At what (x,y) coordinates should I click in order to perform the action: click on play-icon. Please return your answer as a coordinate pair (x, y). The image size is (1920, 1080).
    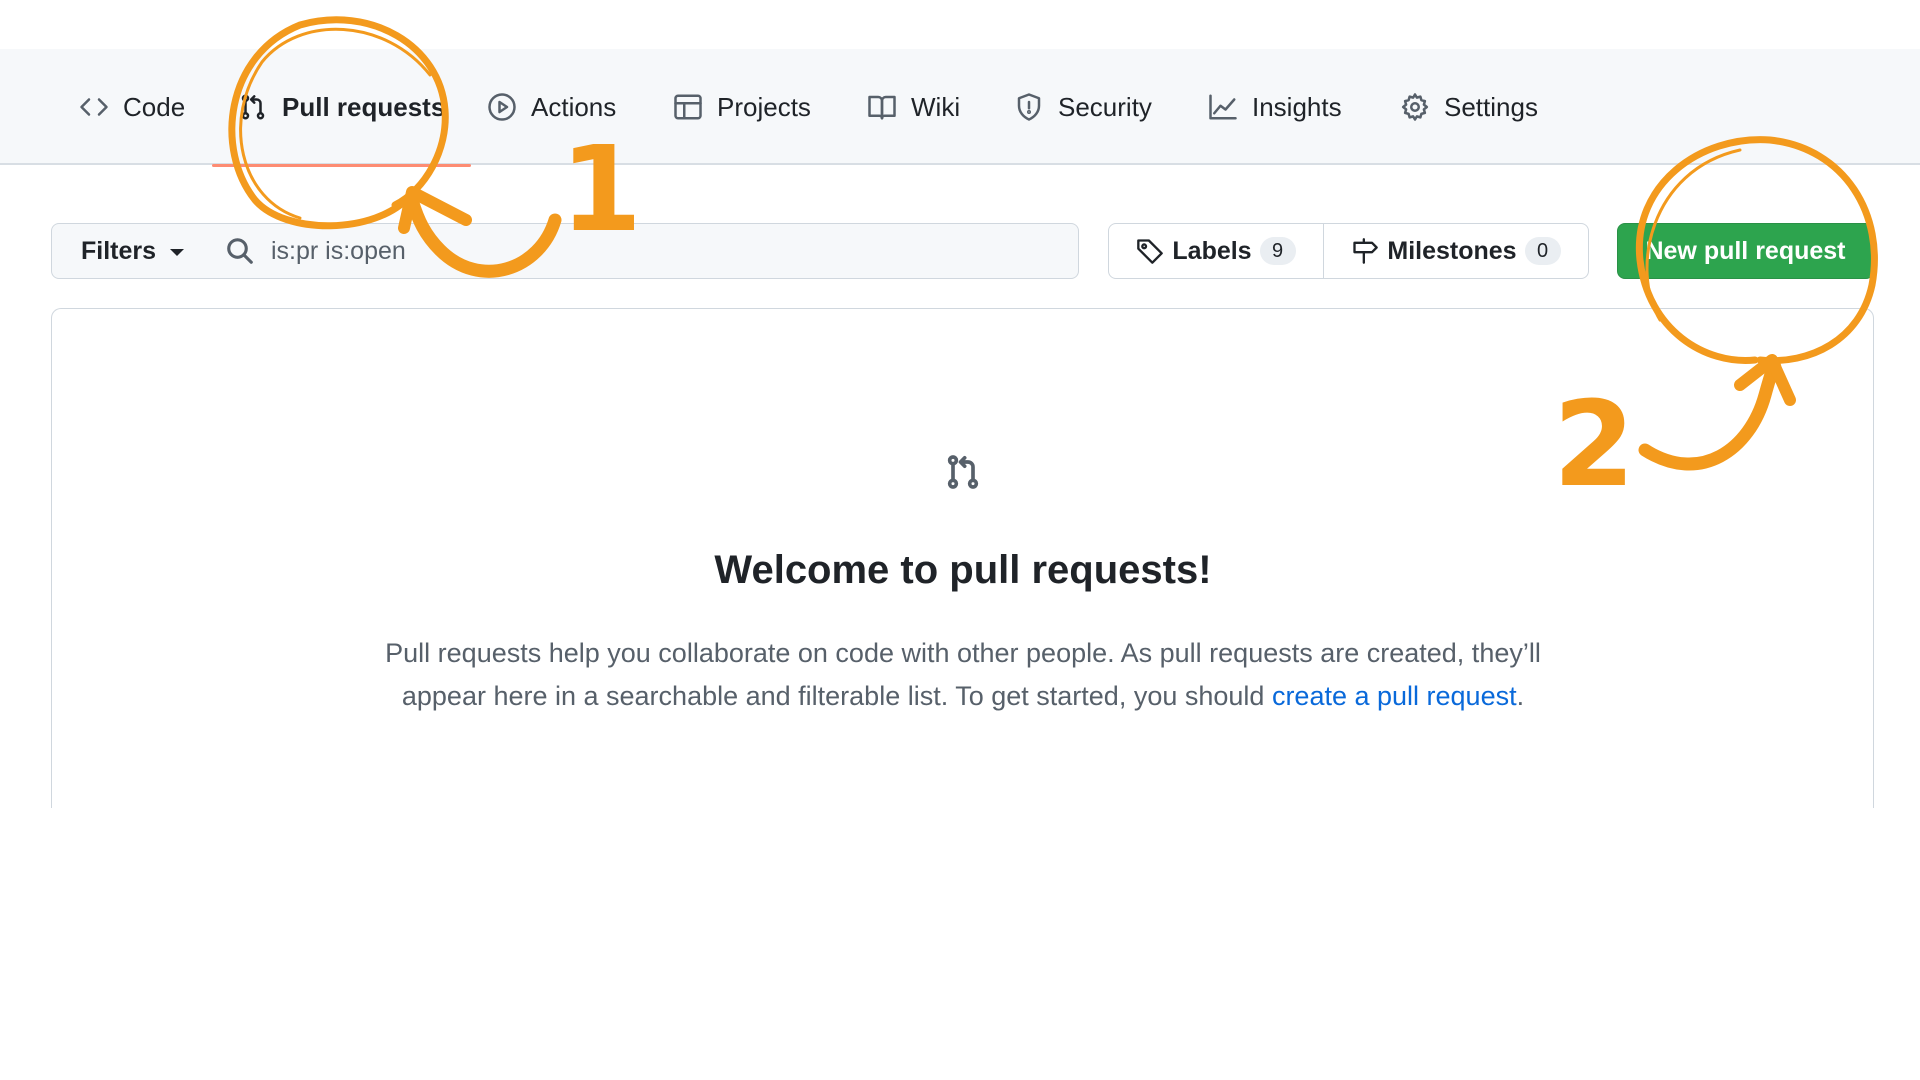
    Looking at the image, I should click on (502, 107).